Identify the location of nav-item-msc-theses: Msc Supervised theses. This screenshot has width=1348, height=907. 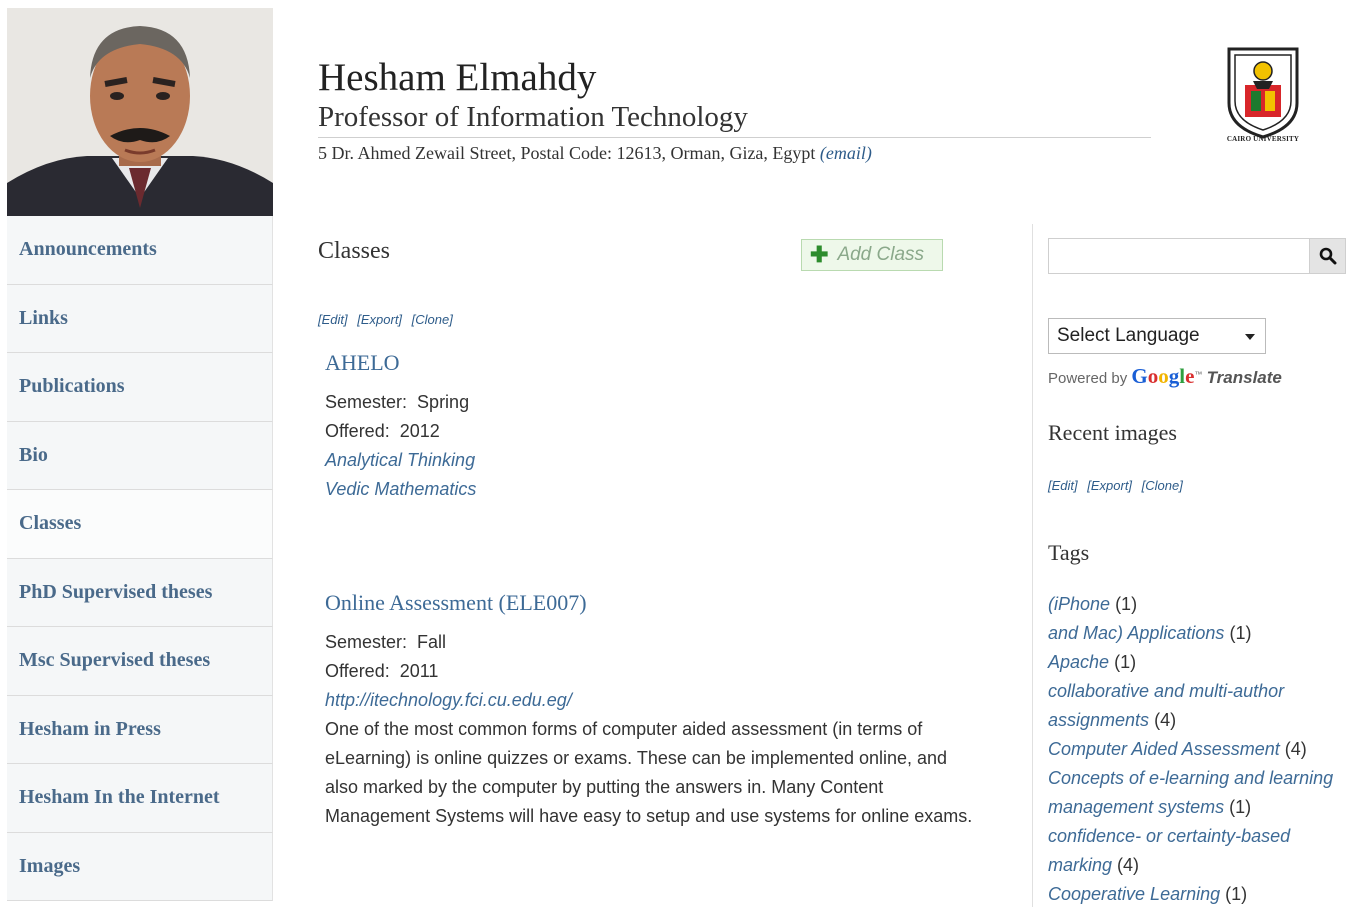
(140, 661).